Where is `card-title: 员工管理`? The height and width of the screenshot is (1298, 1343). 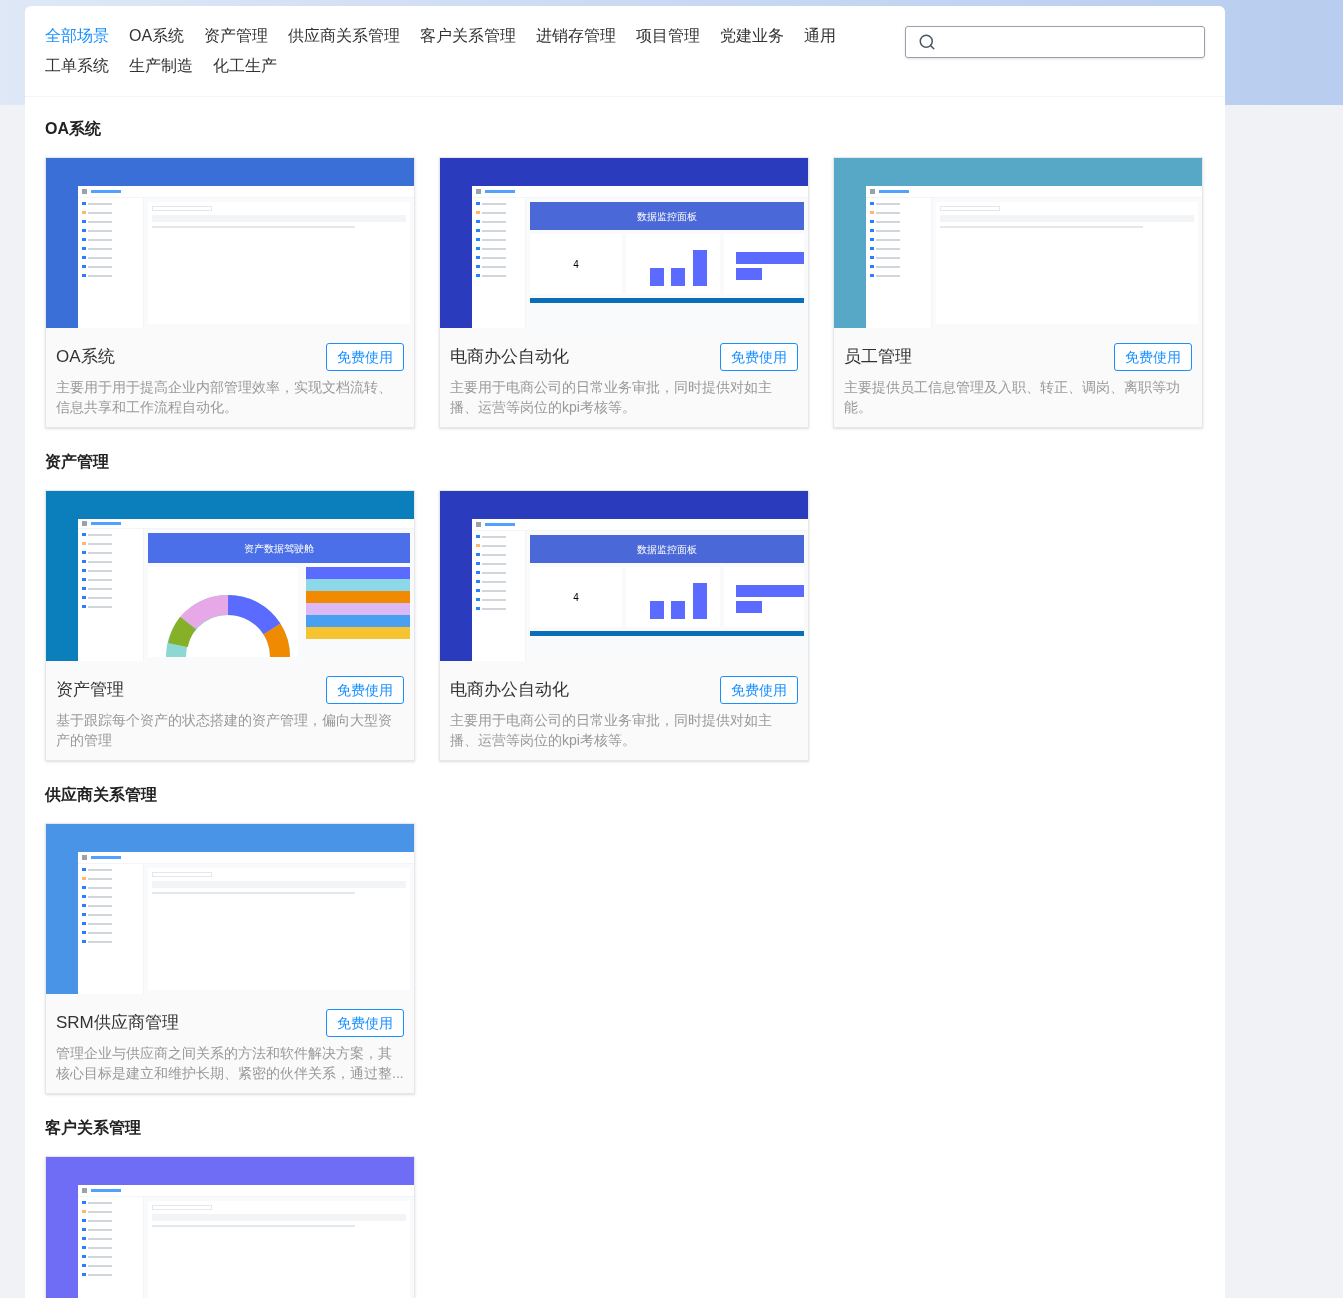
card-title: 员工管理 is located at coordinates (878, 357).